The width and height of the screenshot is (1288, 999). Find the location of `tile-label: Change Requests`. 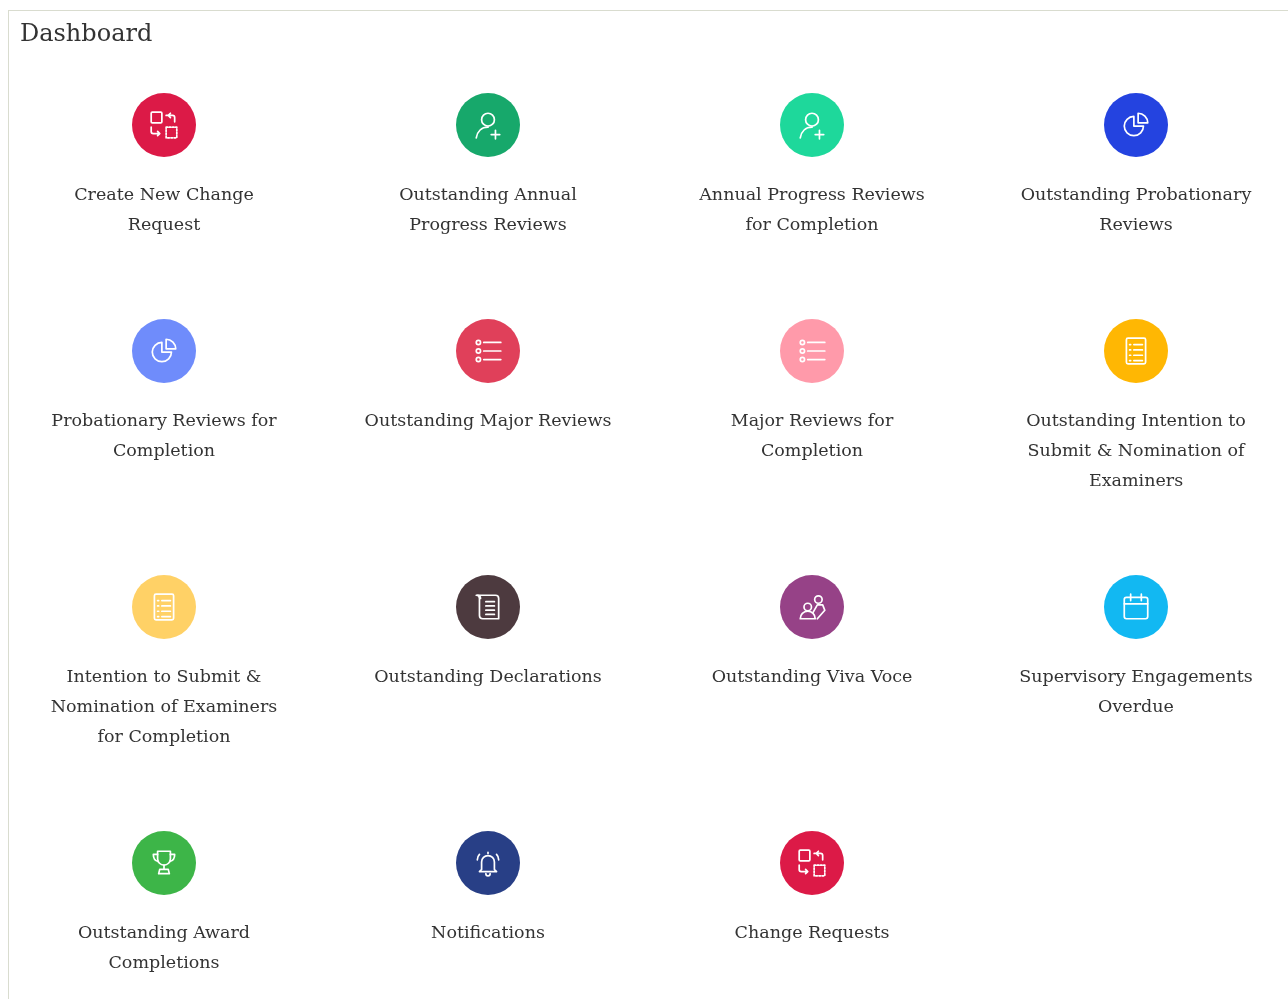

tile-label: Change Requests is located at coordinates (812, 932).